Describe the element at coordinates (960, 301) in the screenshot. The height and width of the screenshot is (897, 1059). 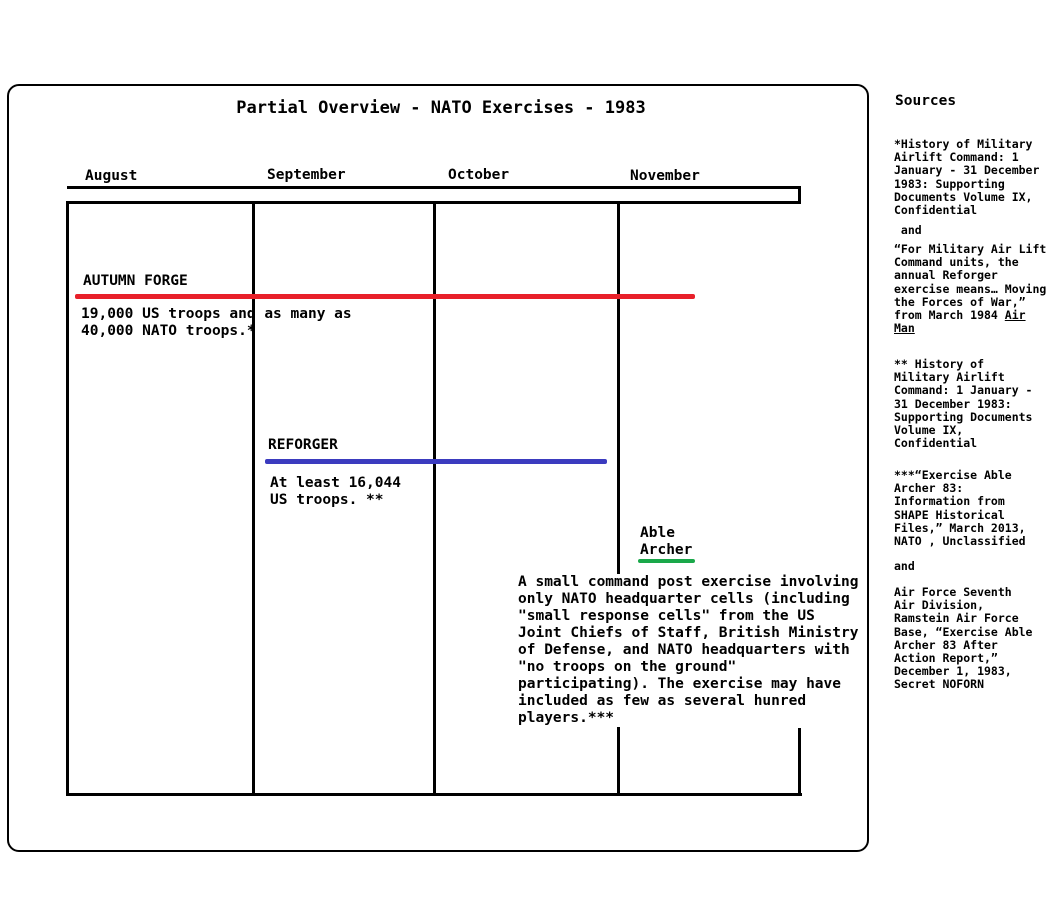
I see `source-line: the Forces of War,”` at that location.